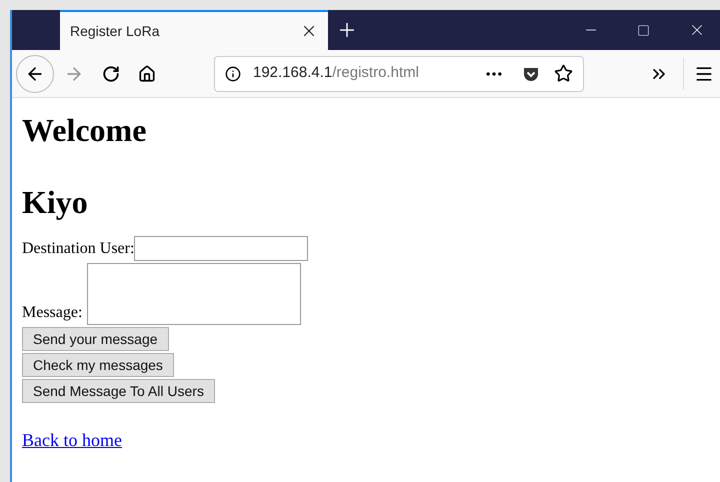 The image size is (720, 482). Describe the element at coordinates (221, 248) in the screenshot. I see `destination-user-field` at that location.